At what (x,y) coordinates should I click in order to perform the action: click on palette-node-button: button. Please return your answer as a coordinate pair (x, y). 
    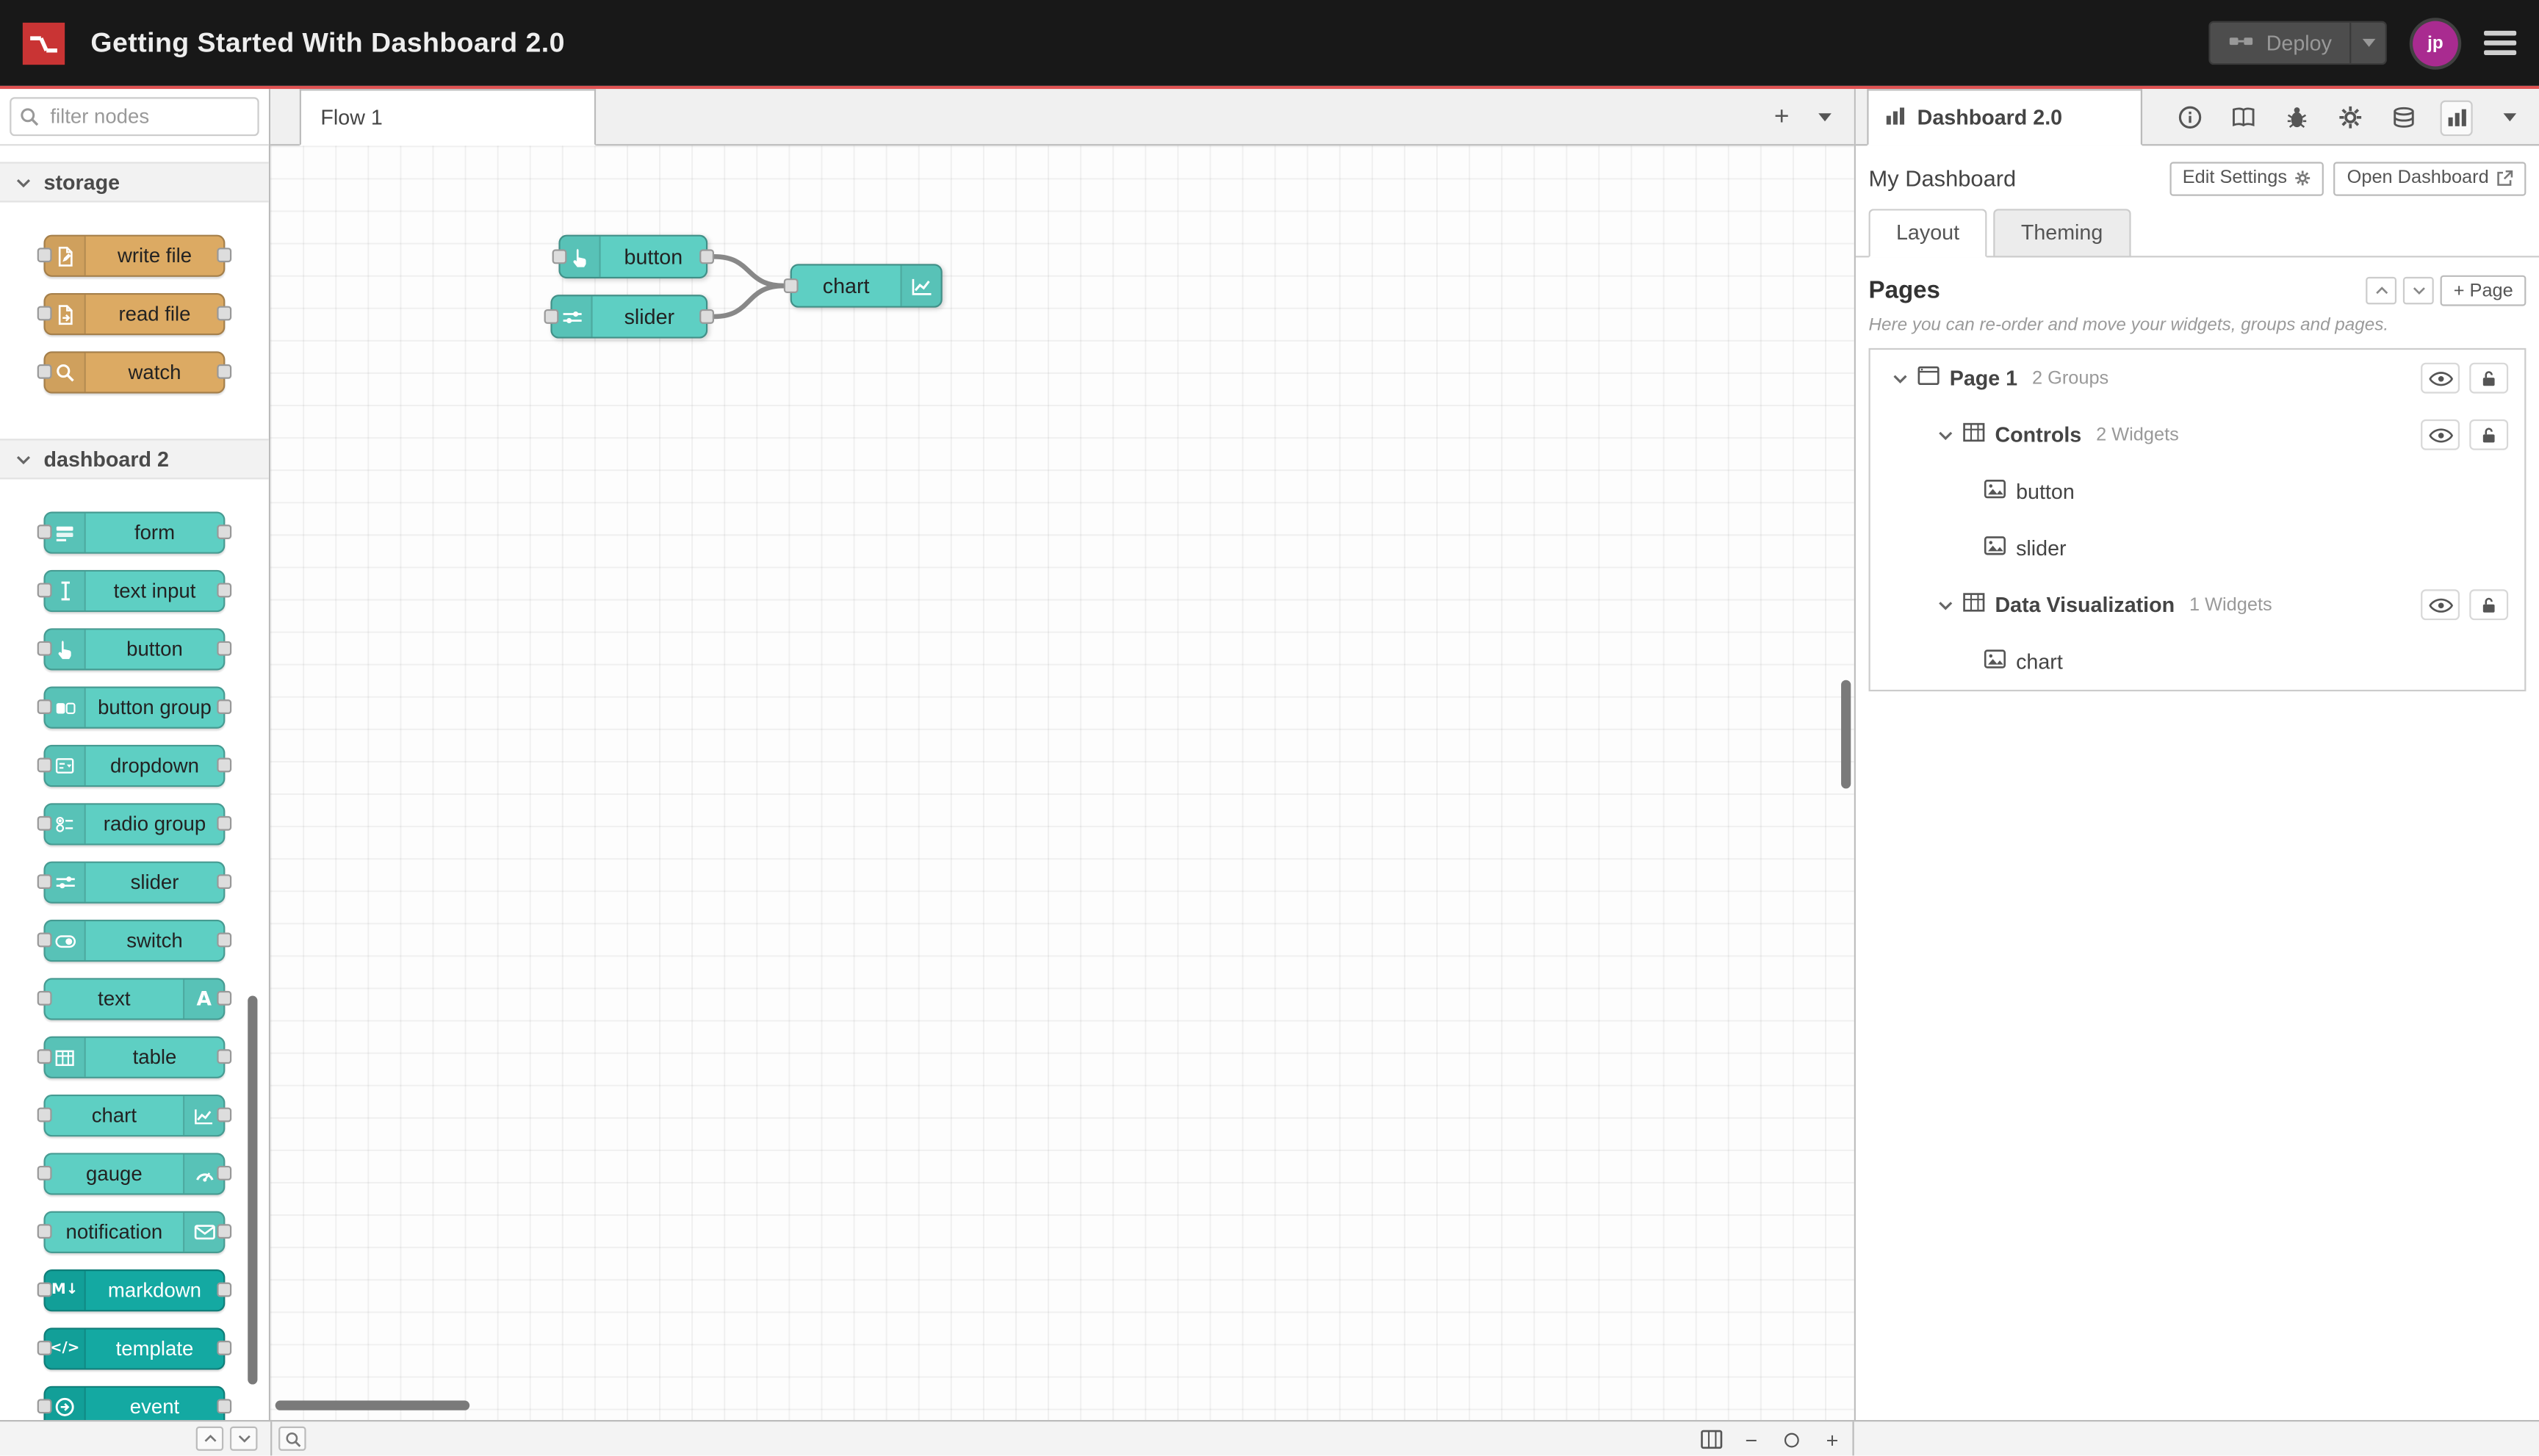
    Looking at the image, I should click on (134, 649).